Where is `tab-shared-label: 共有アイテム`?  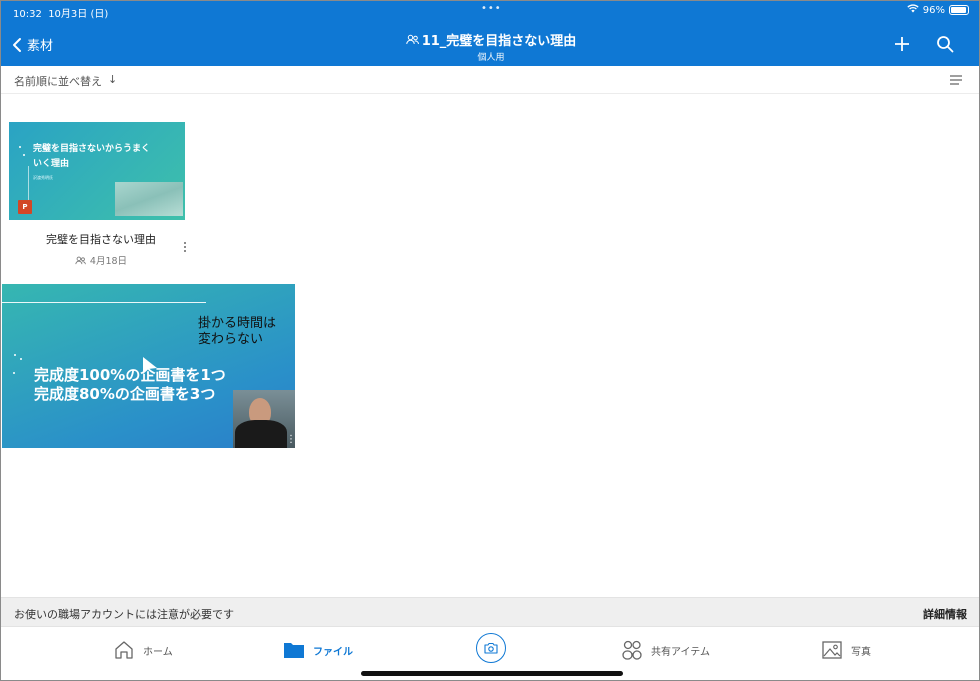 tab-shared-label: 共有アイテム is located at coordinates (680, 652).